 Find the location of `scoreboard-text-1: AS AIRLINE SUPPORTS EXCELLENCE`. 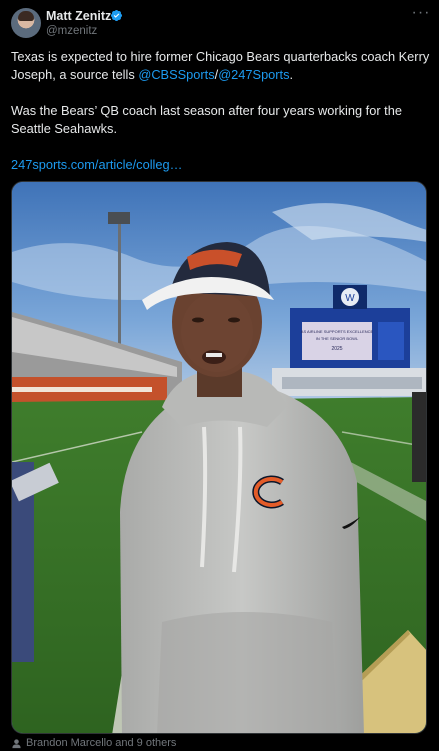

scoreboard-text-1: AS AIRLINE SUPPORTS EXCELLENCE is located at coordinates (337, 331).